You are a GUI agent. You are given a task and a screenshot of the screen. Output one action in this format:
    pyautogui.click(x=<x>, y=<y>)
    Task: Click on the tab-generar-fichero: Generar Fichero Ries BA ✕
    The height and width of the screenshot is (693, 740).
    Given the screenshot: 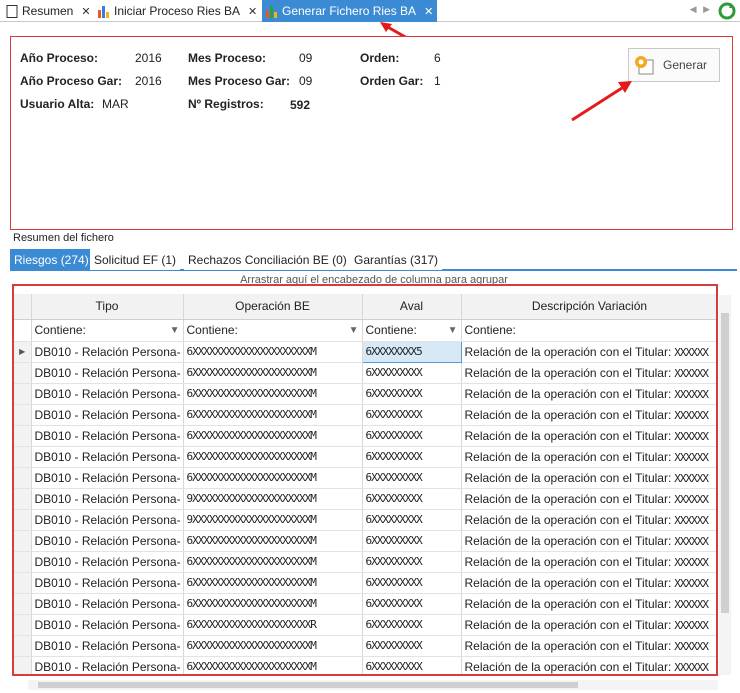 What is the action you would take?
    pyautogui.click(x=350, y=11)
    